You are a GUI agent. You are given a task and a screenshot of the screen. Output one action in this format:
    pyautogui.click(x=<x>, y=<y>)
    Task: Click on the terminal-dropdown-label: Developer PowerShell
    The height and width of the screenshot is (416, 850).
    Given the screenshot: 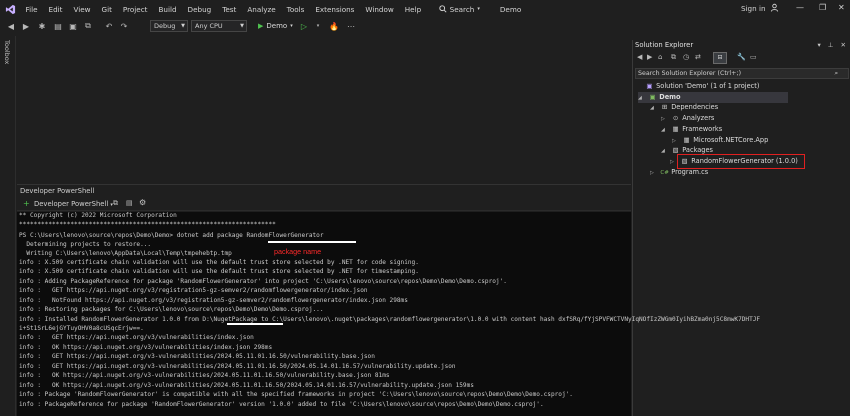 What is the action you would take?
    pyautogui.click(x=71, y=204)
    